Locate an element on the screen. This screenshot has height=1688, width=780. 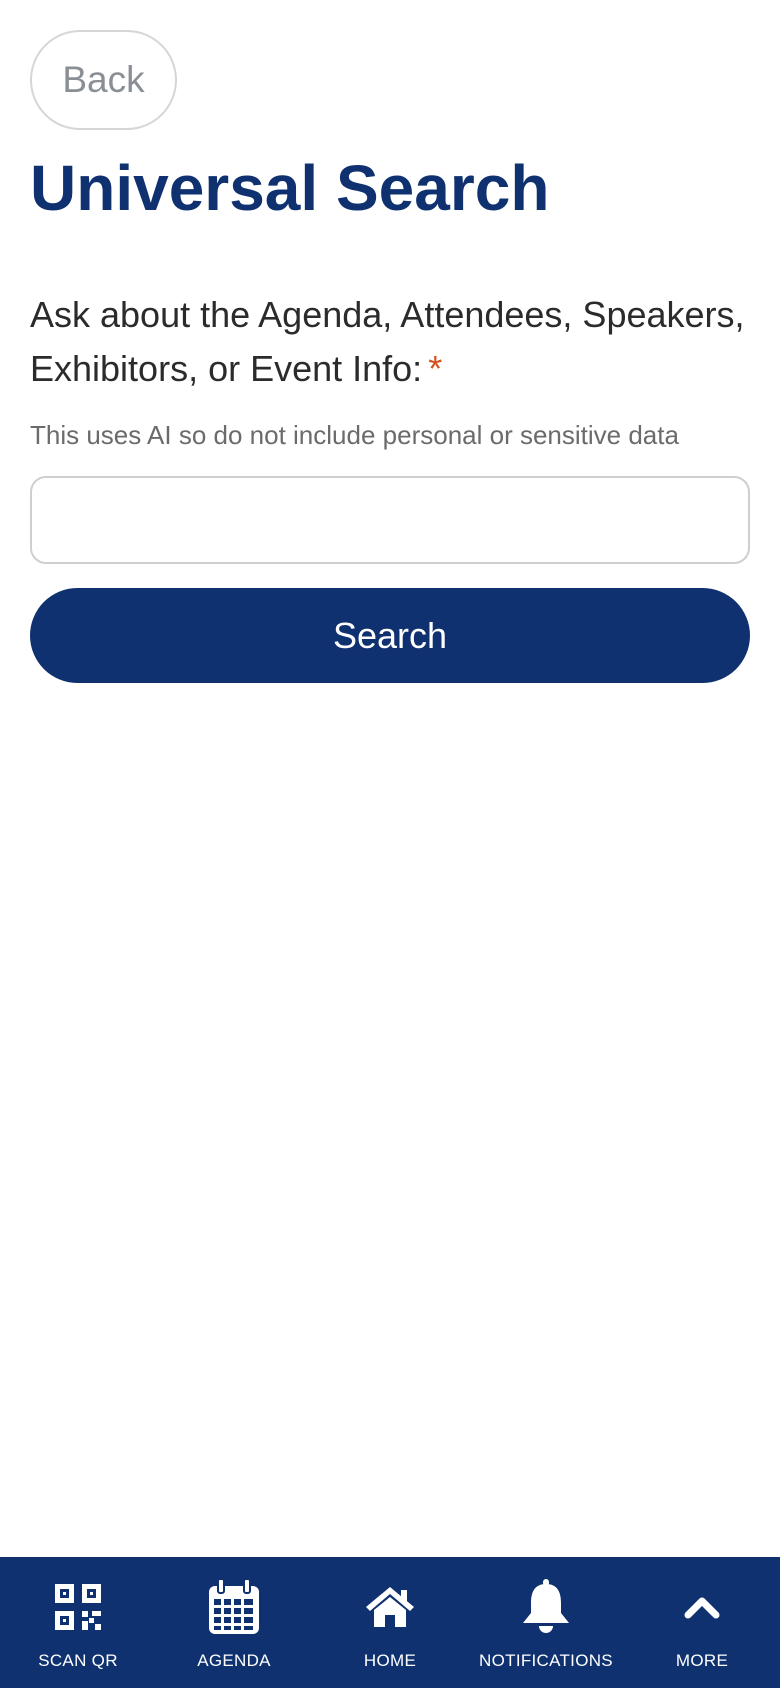
home-icon is located at coordinates (390, 1607).